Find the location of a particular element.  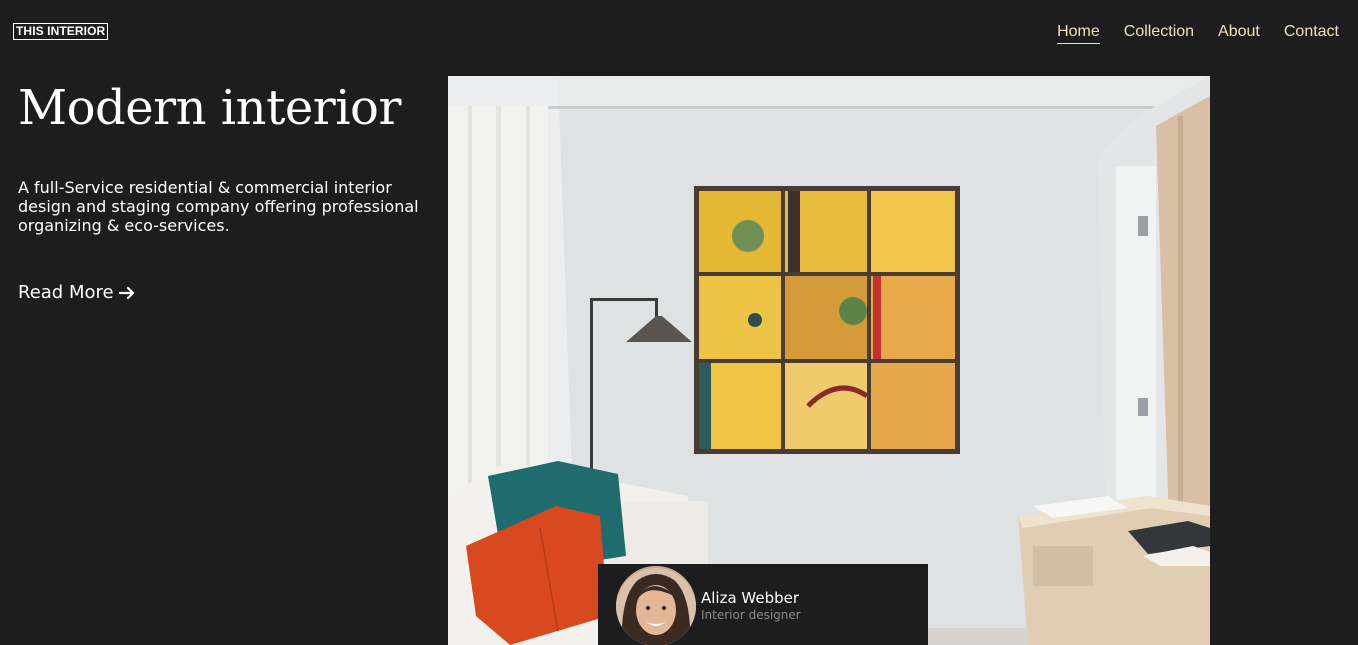

designer-name: Aliza Webber is located at coordinates (750, 598).